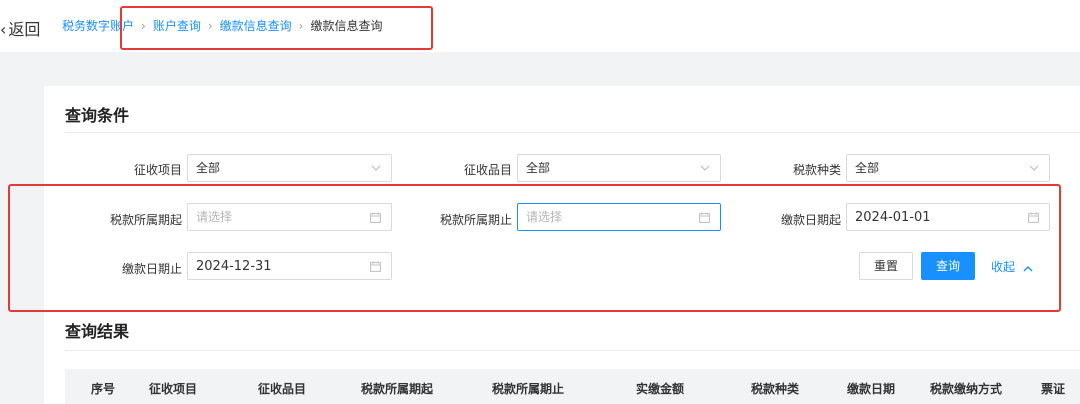  Describe the element at coordinates (177, 26) in the screenshot. I see `breadcrumb-item-account-query: 账户查询` at that location.